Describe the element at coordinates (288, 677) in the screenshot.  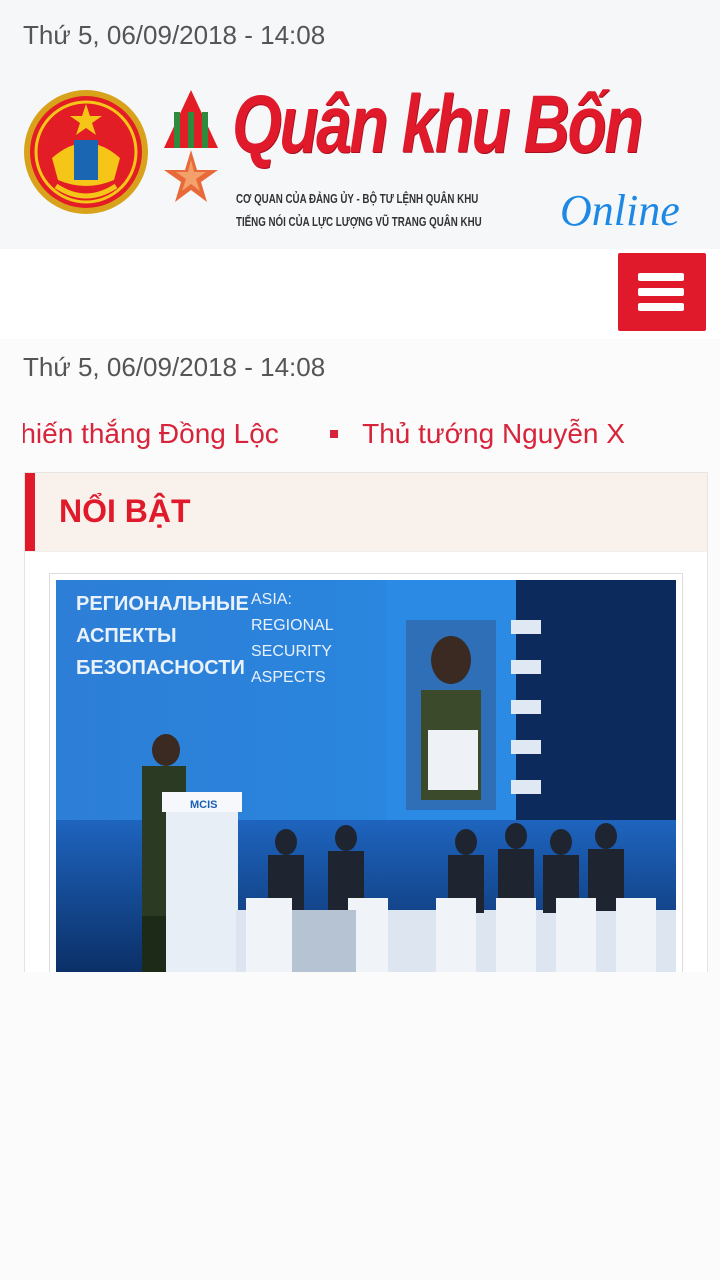
I see `image-text-en-4: ASPECTS` at that location.